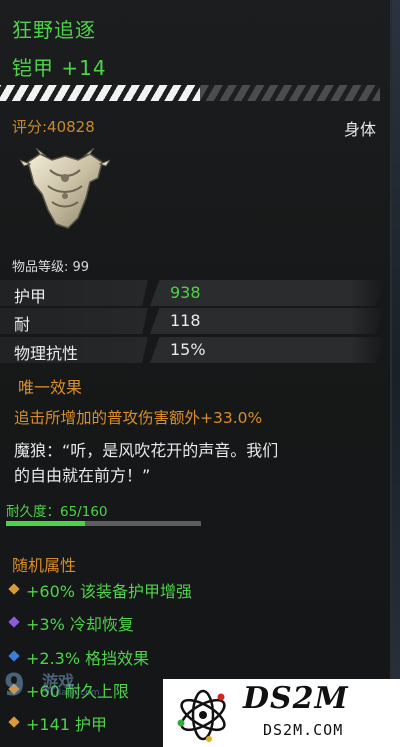 Image resolution: width=400 pixels, height=747 pixels. Describe the element at coordinates (100, 93) in the screenshot. I see `quality-bar-fill` at that location.